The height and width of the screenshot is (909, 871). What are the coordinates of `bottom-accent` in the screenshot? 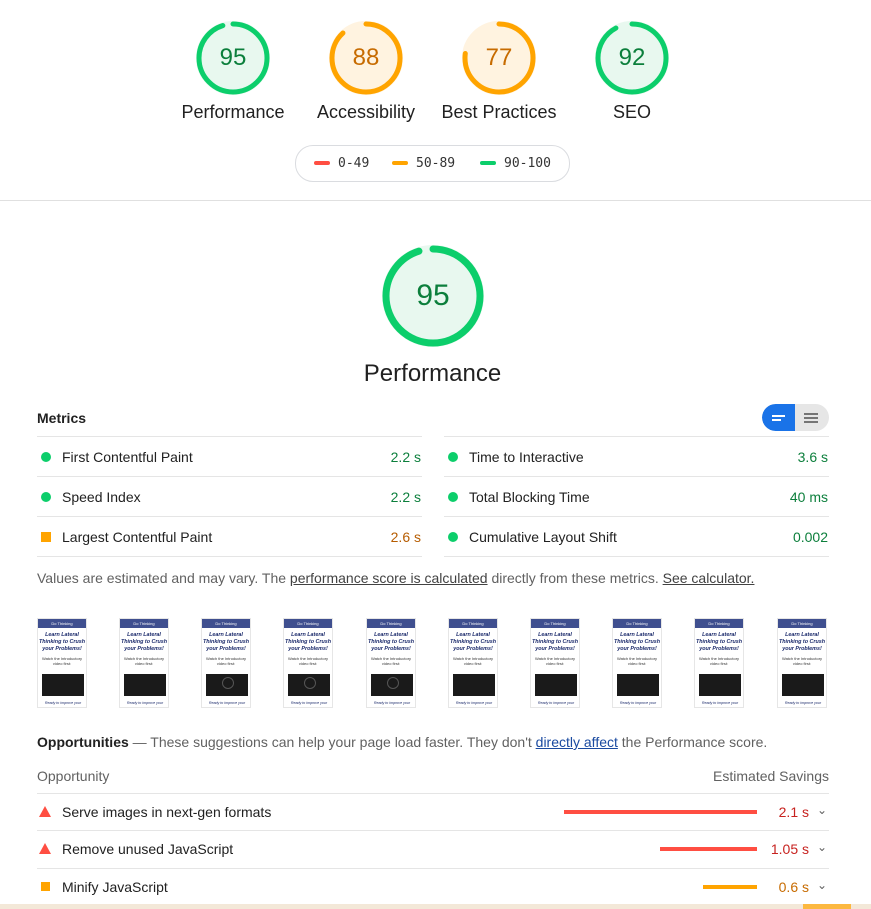 It's located at (827, 906).